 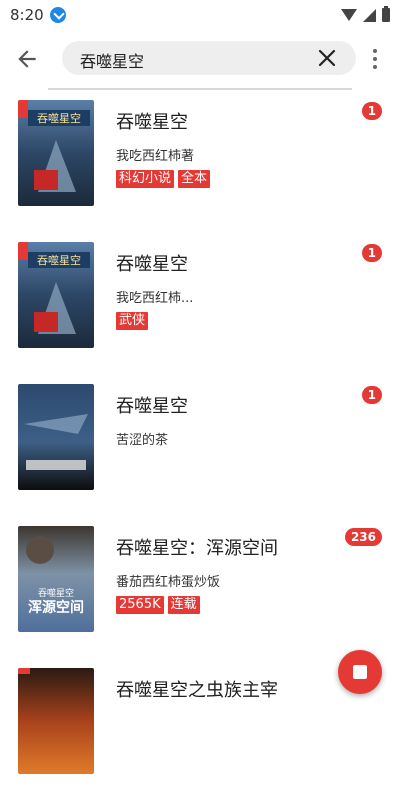 What do you see at coordinates (386, 14) in the screenshot?
I see `battery-icon` at bounding box center [386, 14].